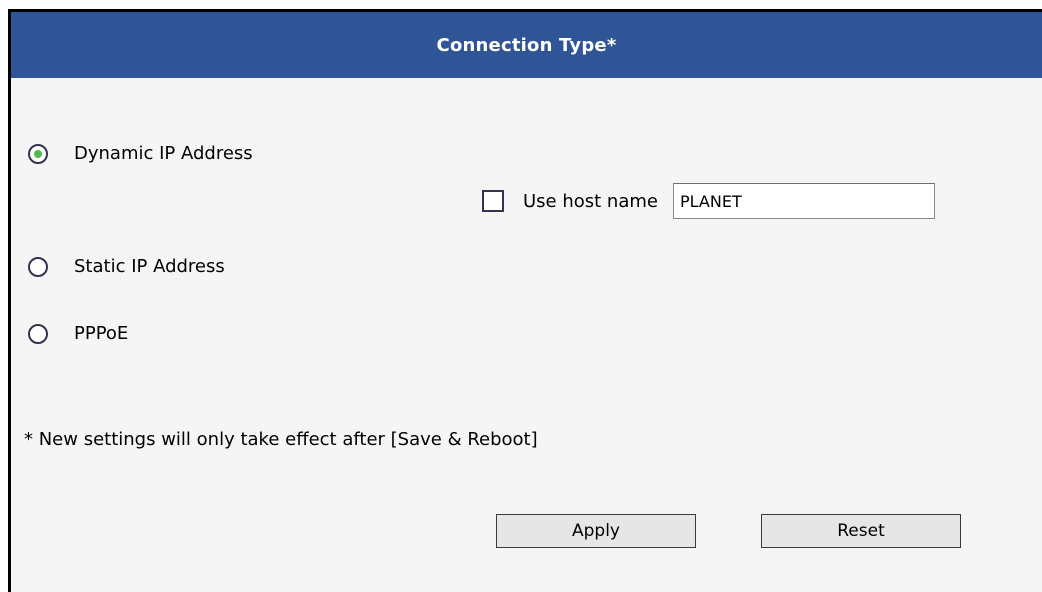  I want to click on radio-option-pppoe: PPPoE, so click(78, 333).